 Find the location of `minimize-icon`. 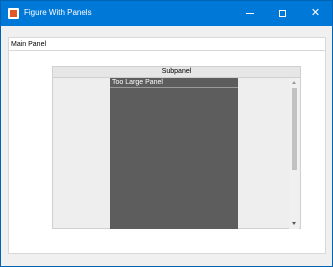

minimize-icon is located at coordinates (249, 13).